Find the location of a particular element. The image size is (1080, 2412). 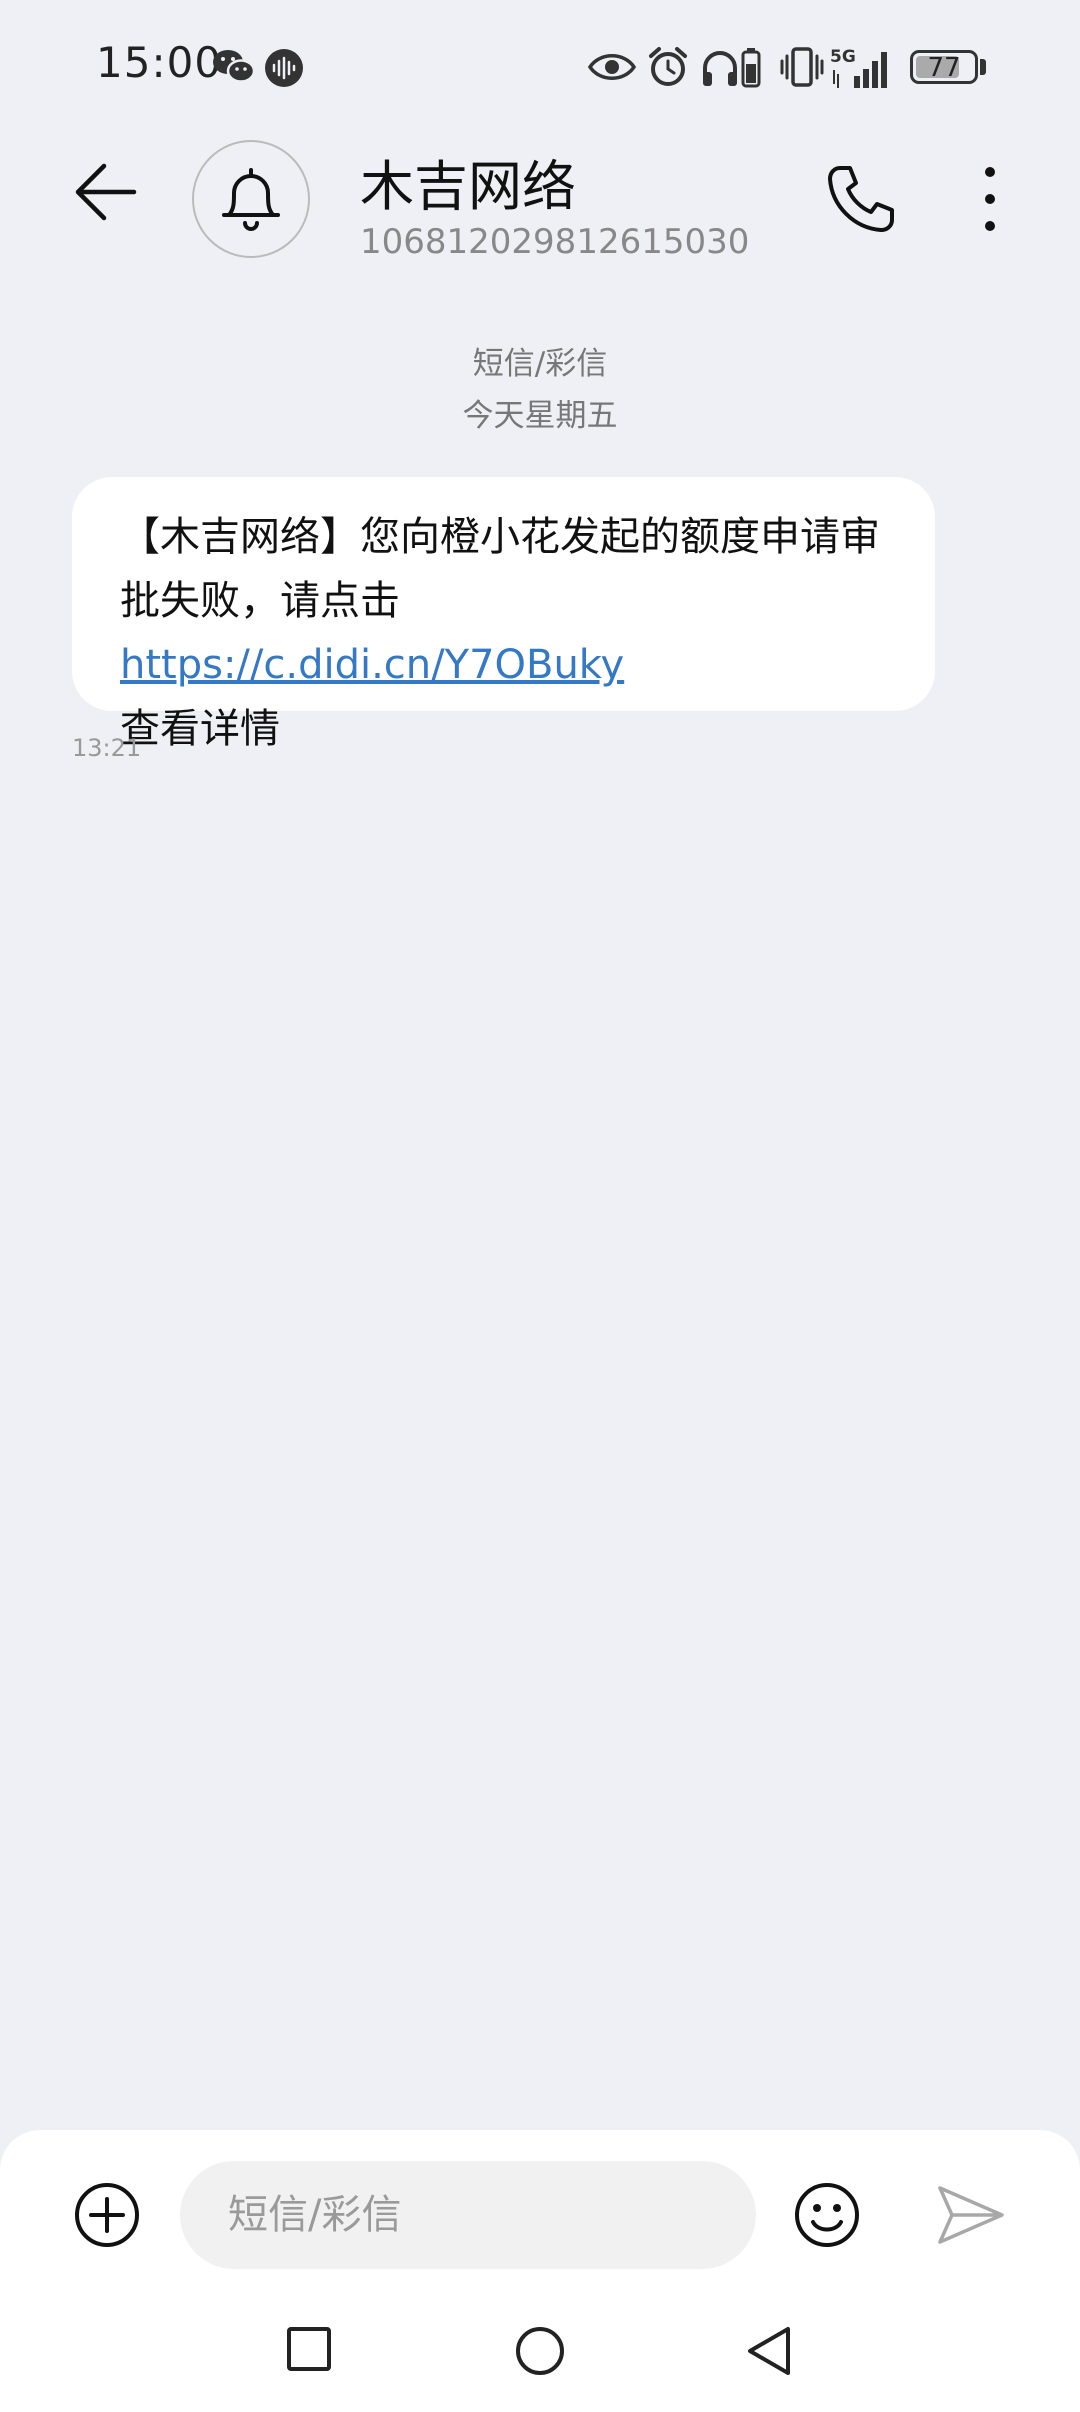

more-options-button is located at coordinates (990, 201).